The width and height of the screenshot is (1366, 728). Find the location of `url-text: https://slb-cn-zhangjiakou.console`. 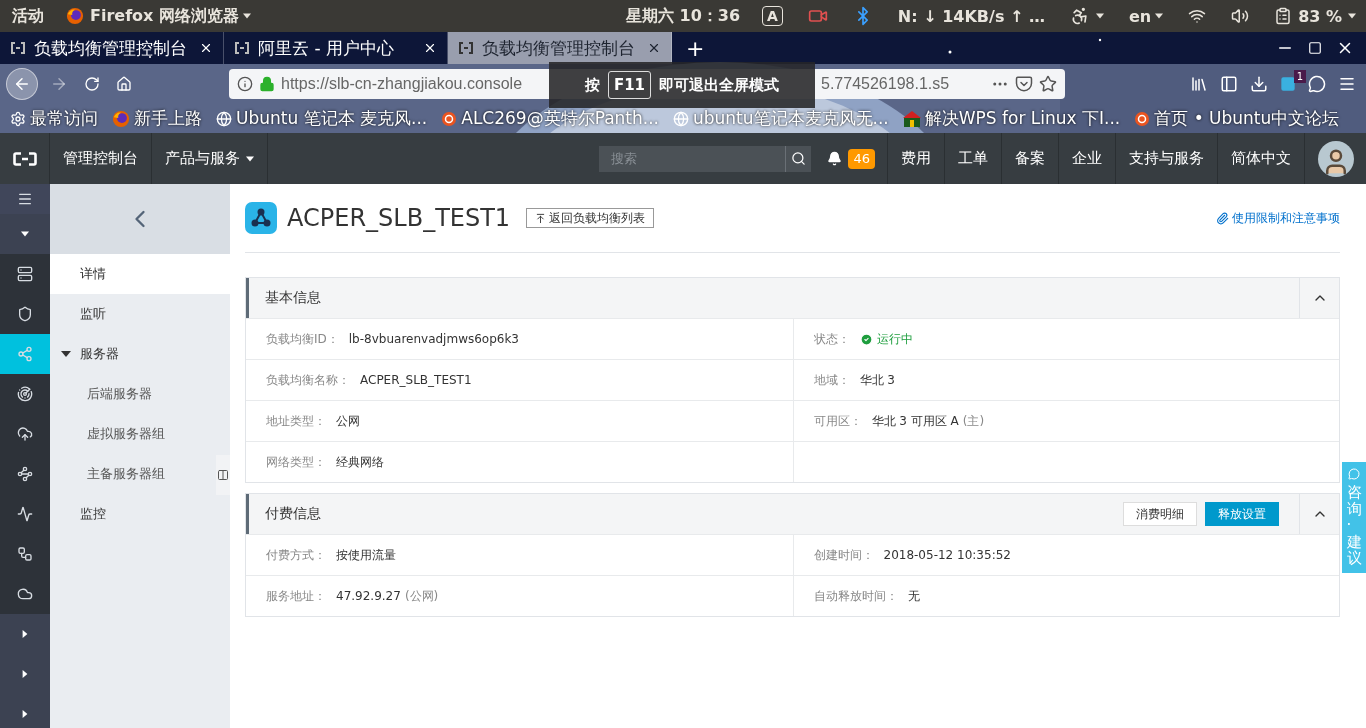

url-text: https://slb-cn-zhangjiakou.console is located at coordinates (402, 84).